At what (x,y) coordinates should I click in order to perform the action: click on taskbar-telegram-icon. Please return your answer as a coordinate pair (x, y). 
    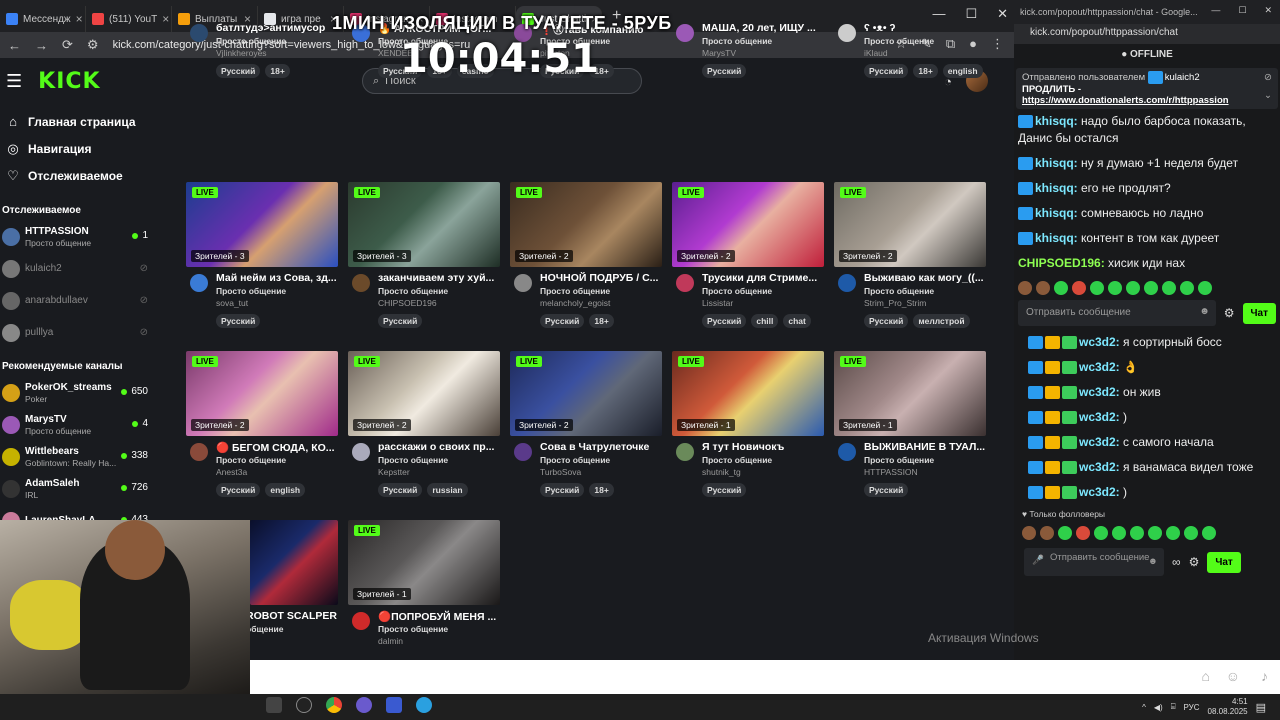
    Looking at the image, I should click on (424, 705).